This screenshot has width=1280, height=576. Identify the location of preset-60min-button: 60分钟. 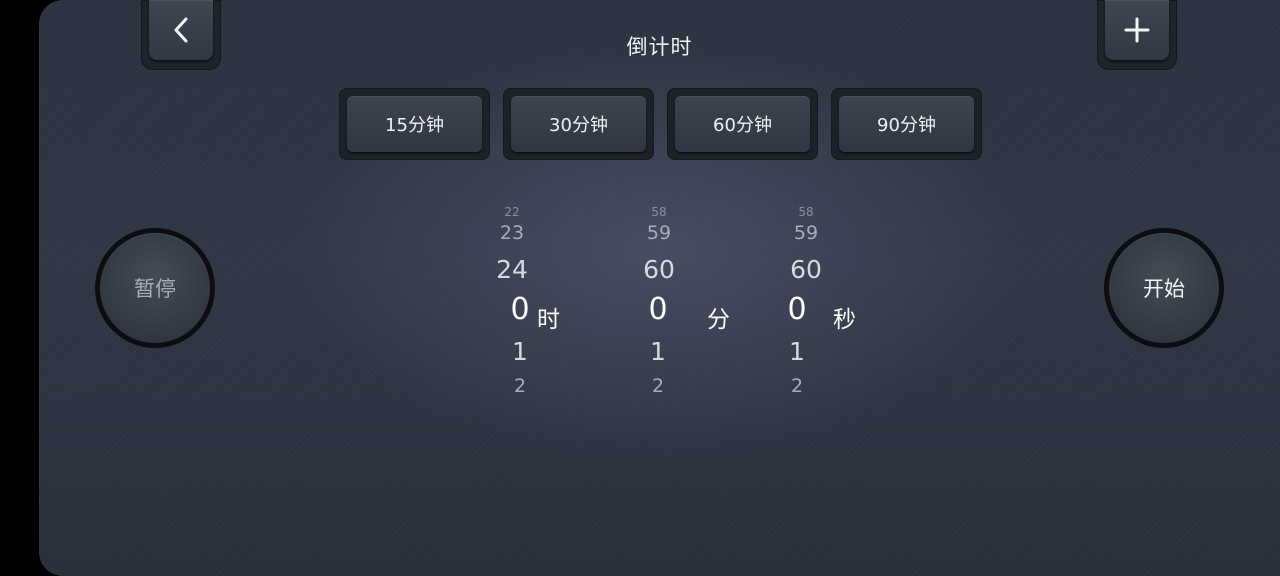
(742, 124).